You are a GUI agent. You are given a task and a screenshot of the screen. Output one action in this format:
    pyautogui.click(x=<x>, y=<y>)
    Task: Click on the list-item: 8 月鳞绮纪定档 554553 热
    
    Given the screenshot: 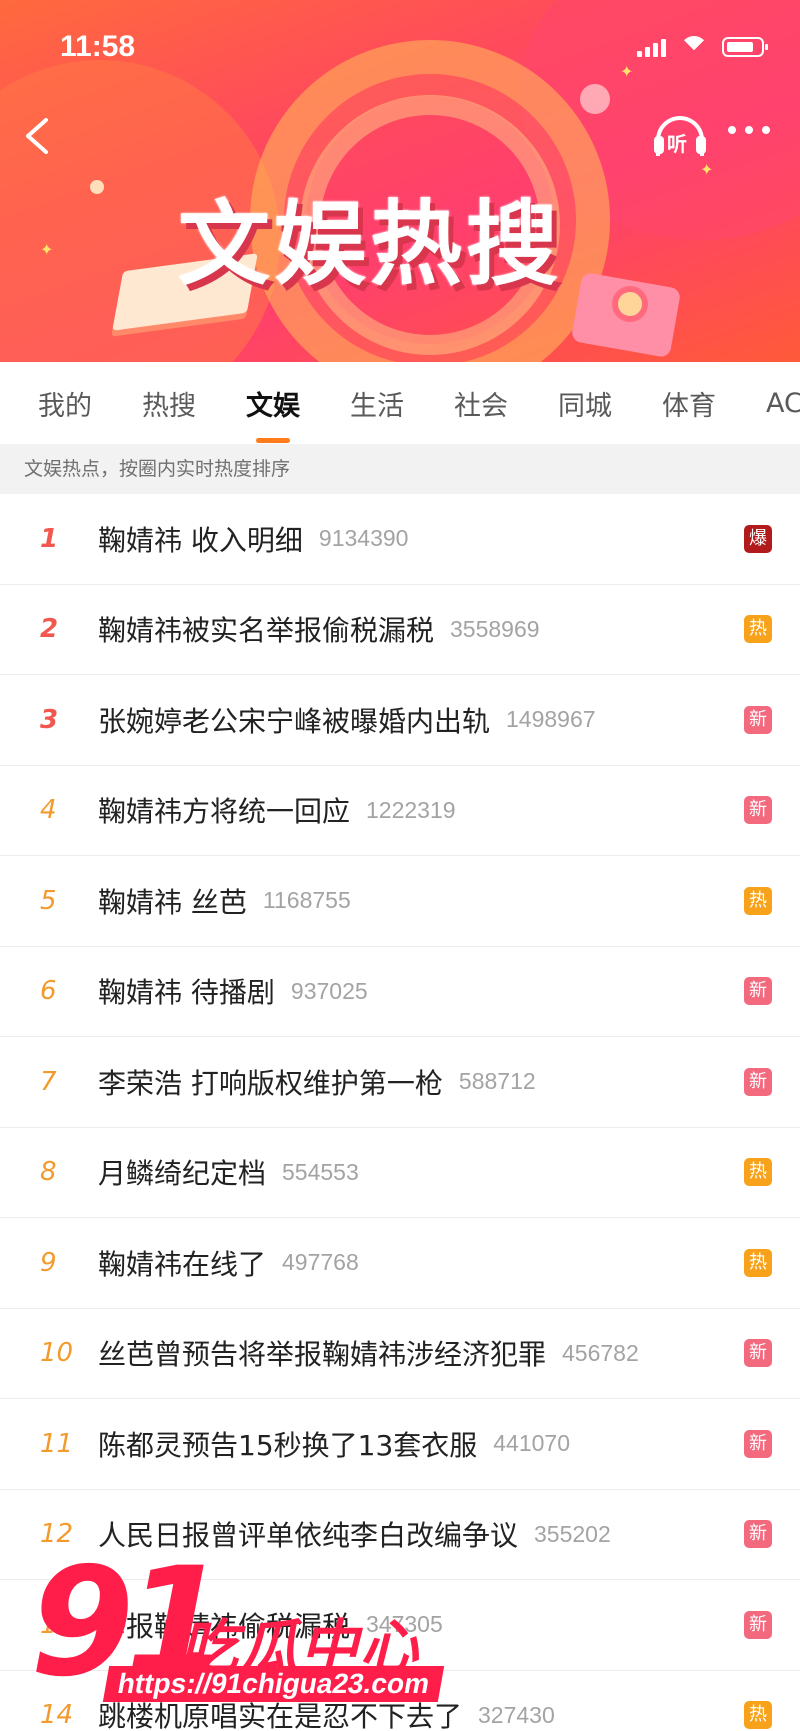 What is the action you would take?
    pyautogui.click(x=400, y=1173)
    